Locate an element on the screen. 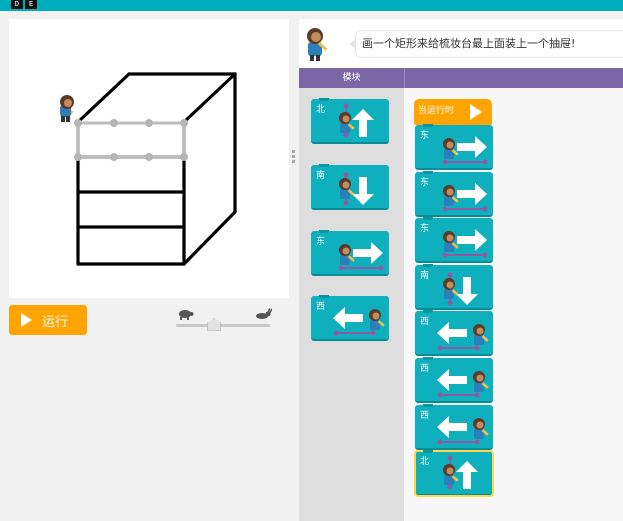 This screenshot has height=521, width=623. dresser-drawing is located at coordinates (148, 169).